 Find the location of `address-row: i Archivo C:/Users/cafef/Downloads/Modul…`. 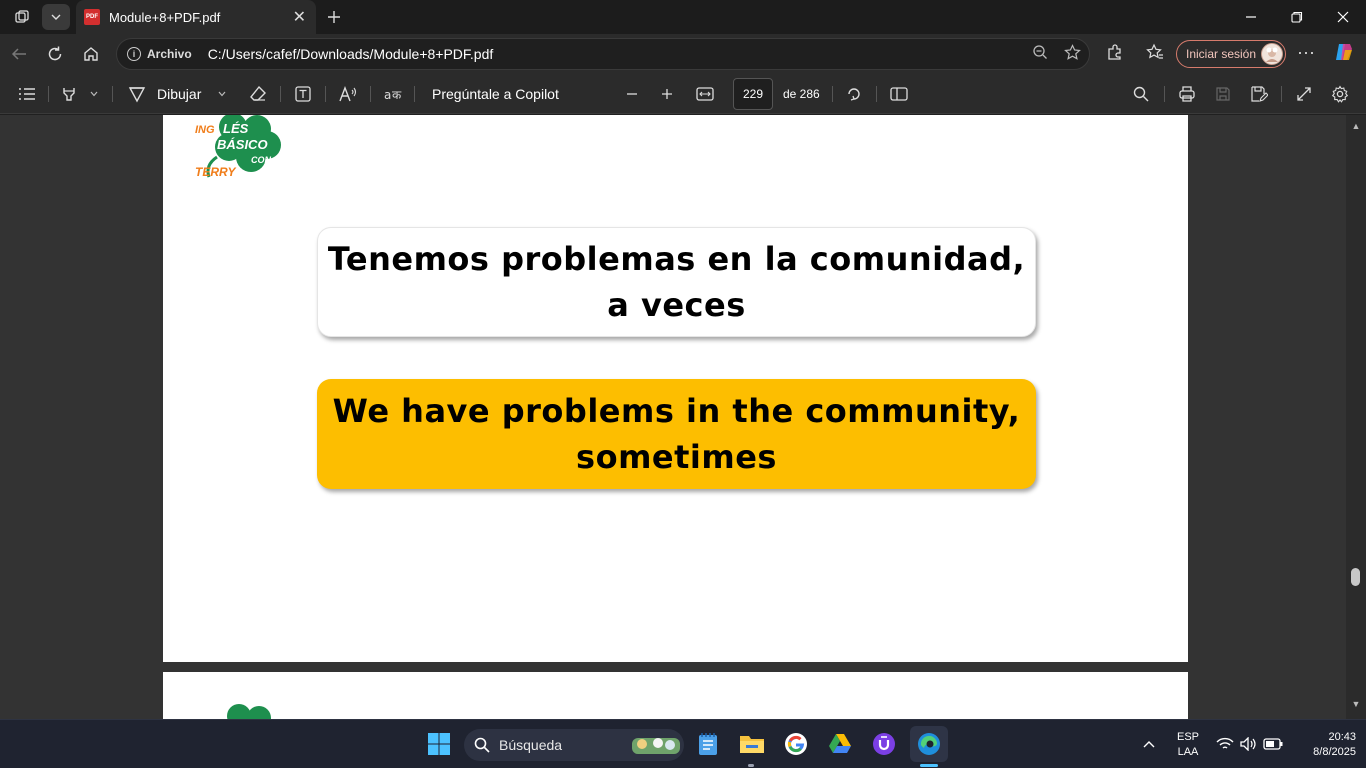

address-row: i Archivo C:/Users/cafef/Downloads/Modul… is located at coordinates (683, 54).